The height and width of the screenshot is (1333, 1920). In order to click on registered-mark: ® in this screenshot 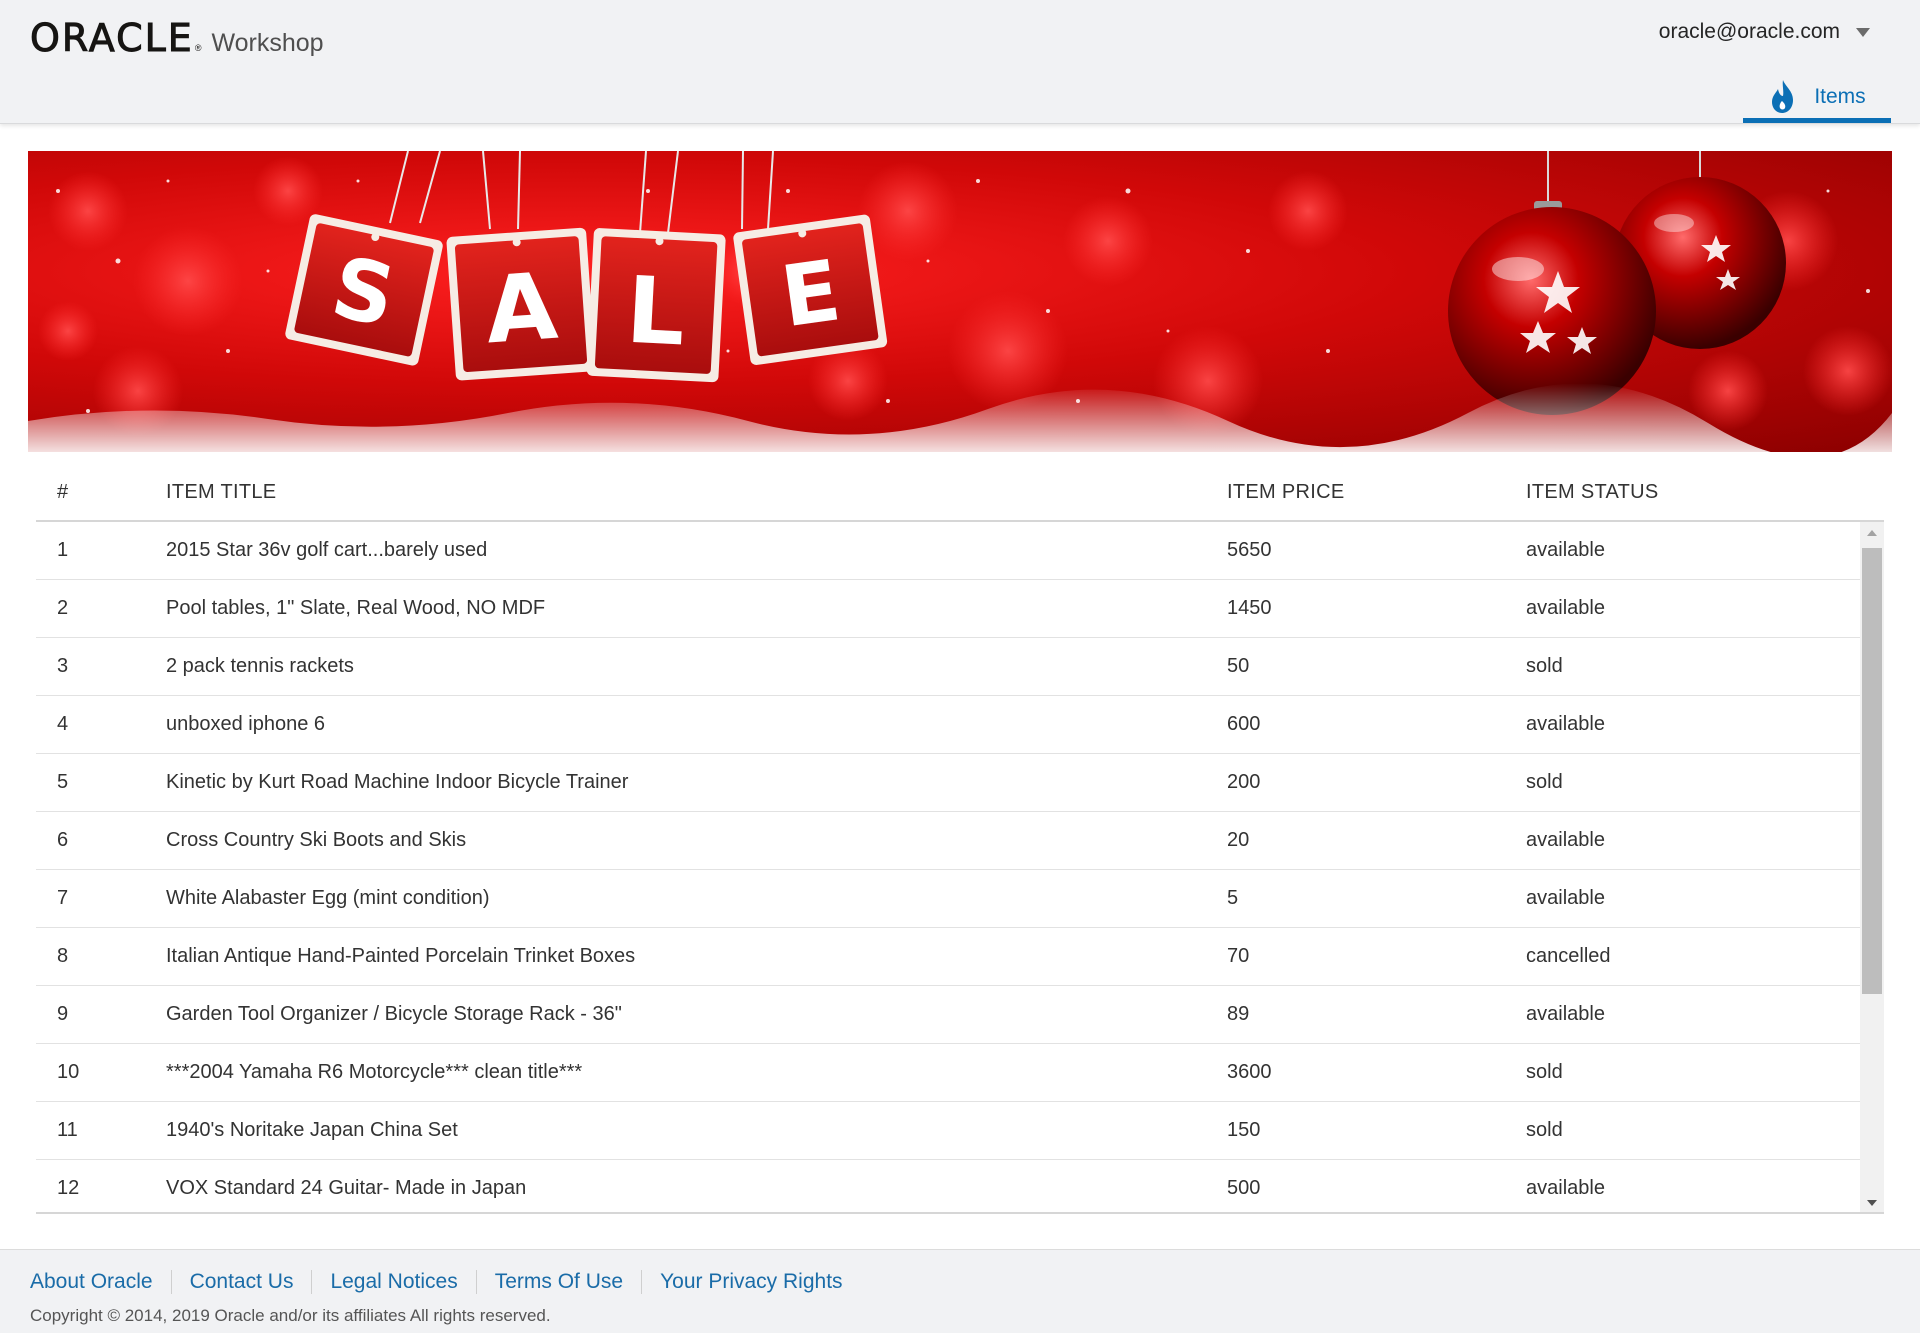, I will do `click(198, 48)`.